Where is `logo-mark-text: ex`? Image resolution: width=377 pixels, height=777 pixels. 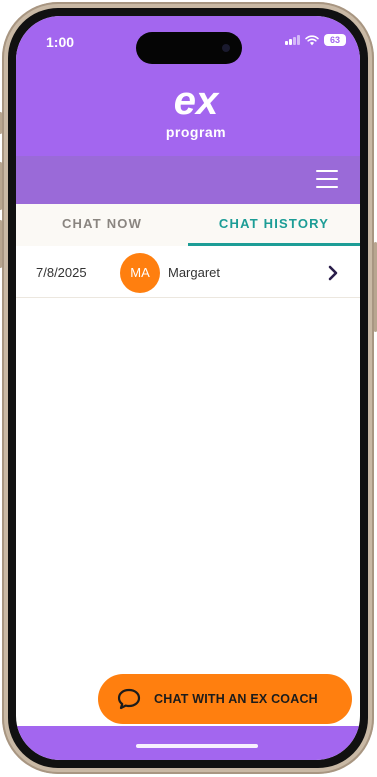 logo-mark-text: ex is located at coordinates (197, 101).